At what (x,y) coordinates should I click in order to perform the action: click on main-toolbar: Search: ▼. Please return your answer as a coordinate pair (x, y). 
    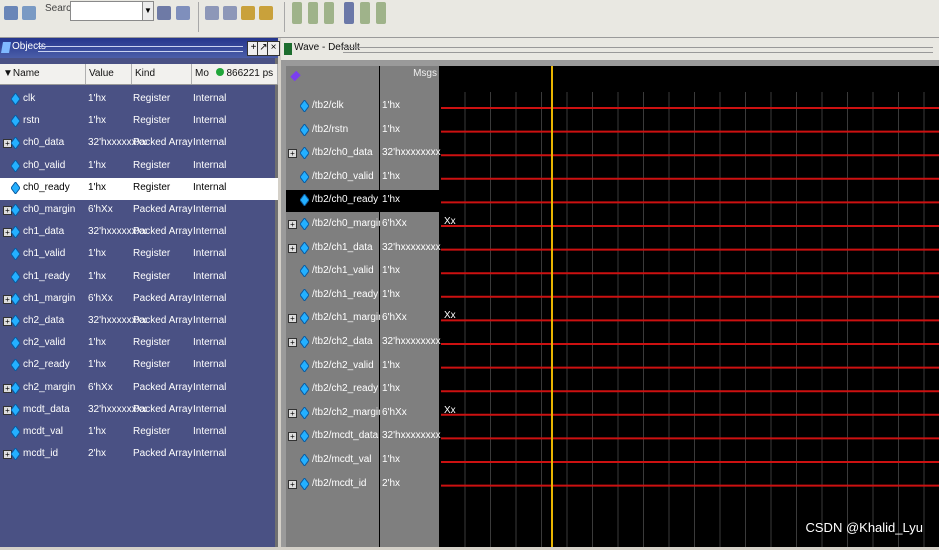
    Looking at the image, I should click on (469, 19).